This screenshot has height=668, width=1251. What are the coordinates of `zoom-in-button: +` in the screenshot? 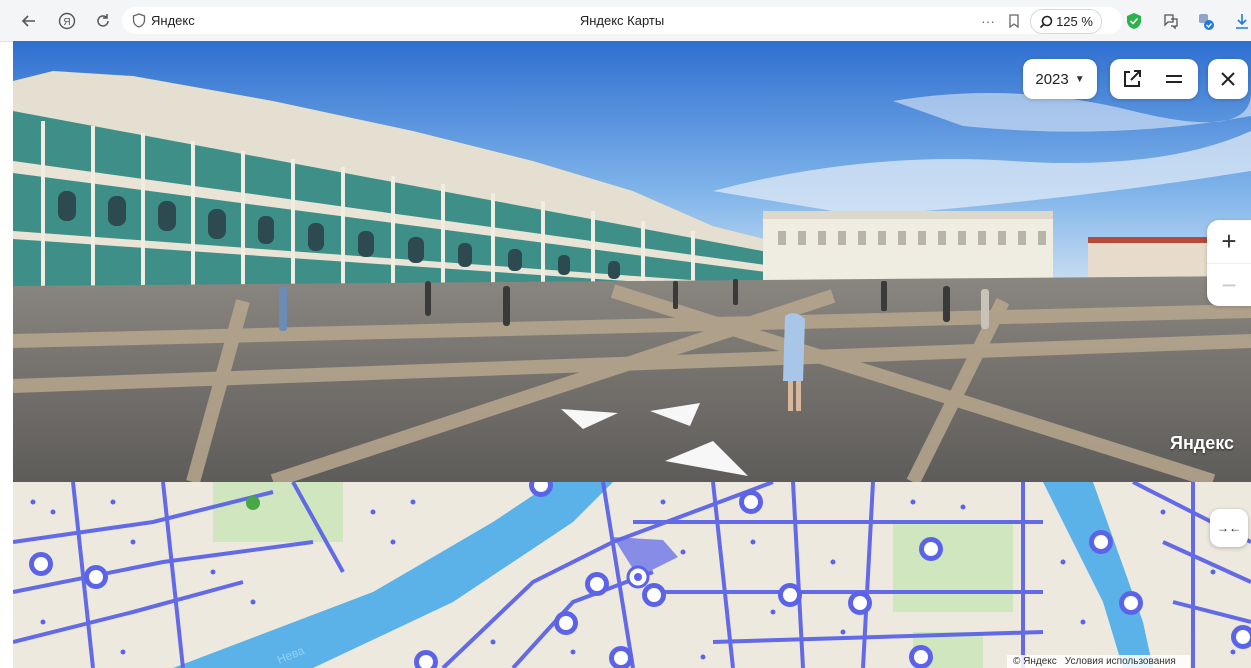 It's located at (1229, 241).